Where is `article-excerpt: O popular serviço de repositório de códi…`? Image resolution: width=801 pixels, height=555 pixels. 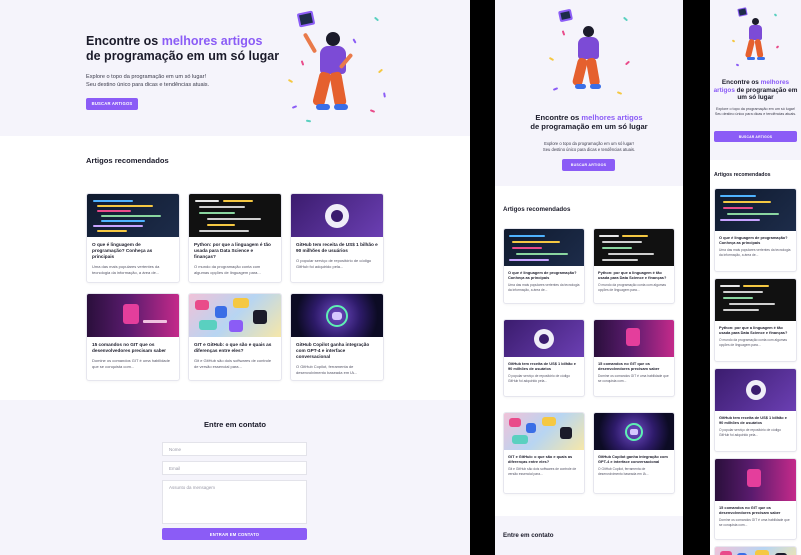
article-excerpt: O popular serviço de repositório de códi… is located at coordinates (334, 264).